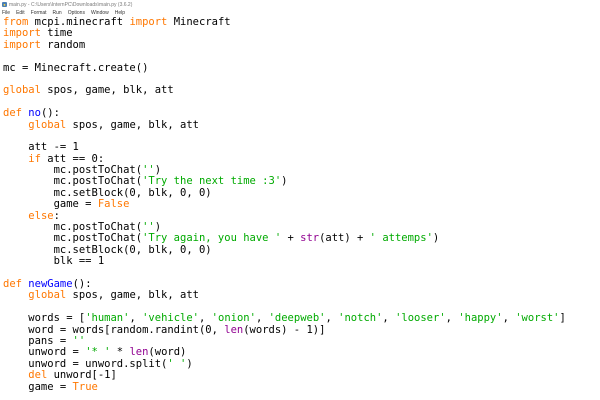  Describe the element at coordinates (41, 215) in the screenshot. I see `code-token: else` at that location.